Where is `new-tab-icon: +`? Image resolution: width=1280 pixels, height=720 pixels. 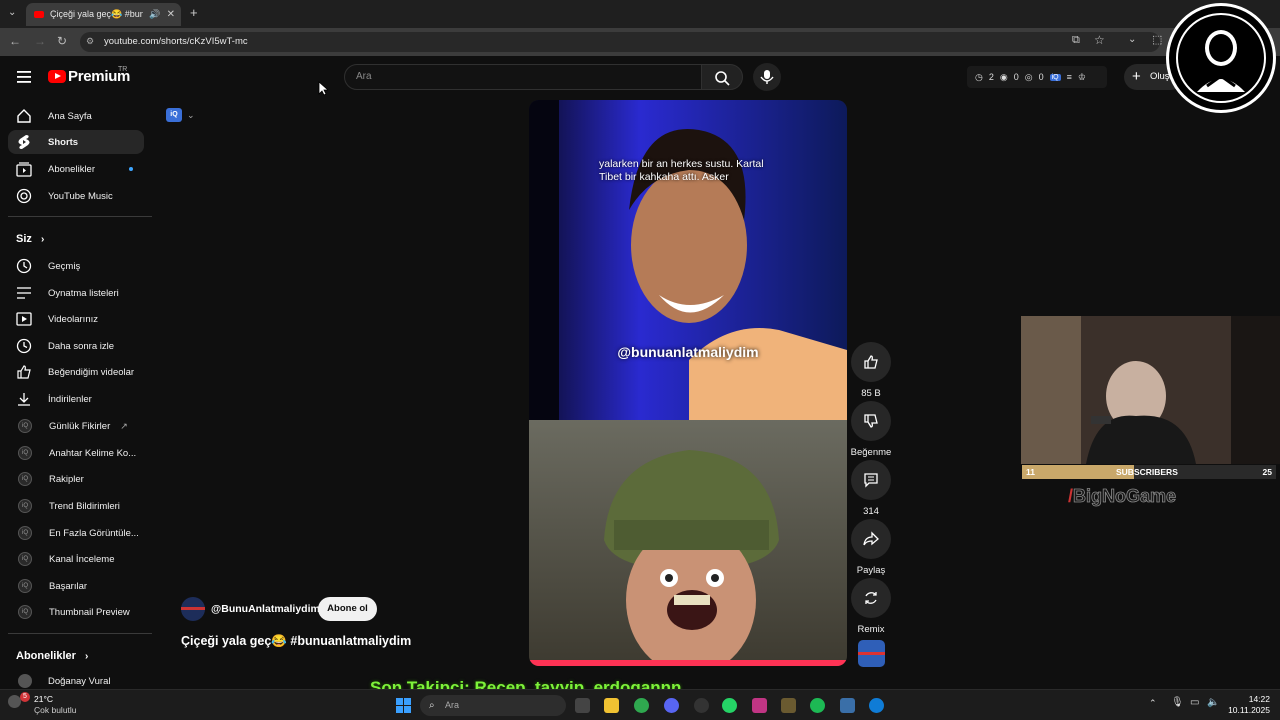
new-tab-icon: + is located at coordinates (194, 12).